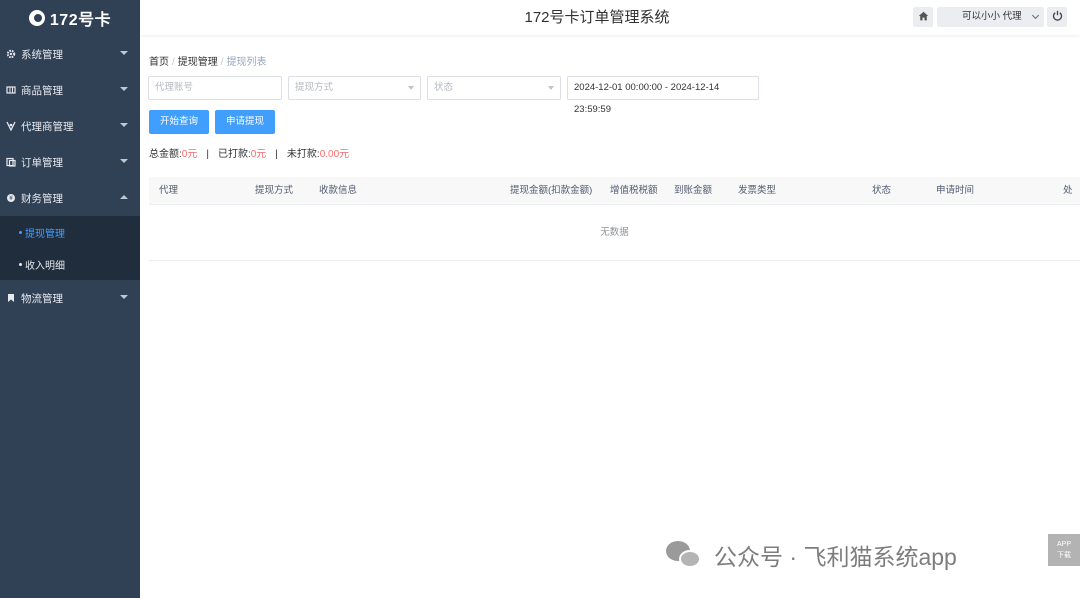 The height and width of the screenshot is (598, 1080). What do you see at coordinates (551, 190) in the screenshot?
I see `column-header: 提现金额(扣款金额)` at bounding box center [551, 190].